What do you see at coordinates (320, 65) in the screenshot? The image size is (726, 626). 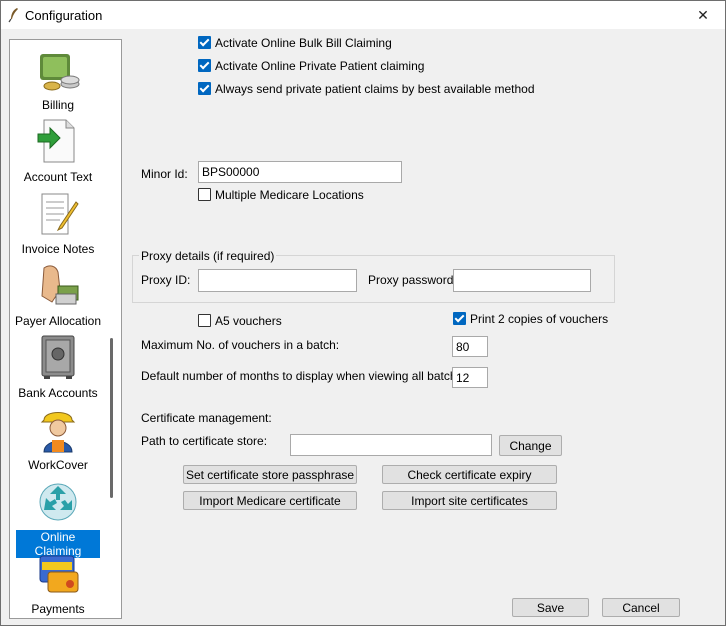 I see `private-patient-label: Activate Online Private Patient claiming` at bounding box center [320, 65].